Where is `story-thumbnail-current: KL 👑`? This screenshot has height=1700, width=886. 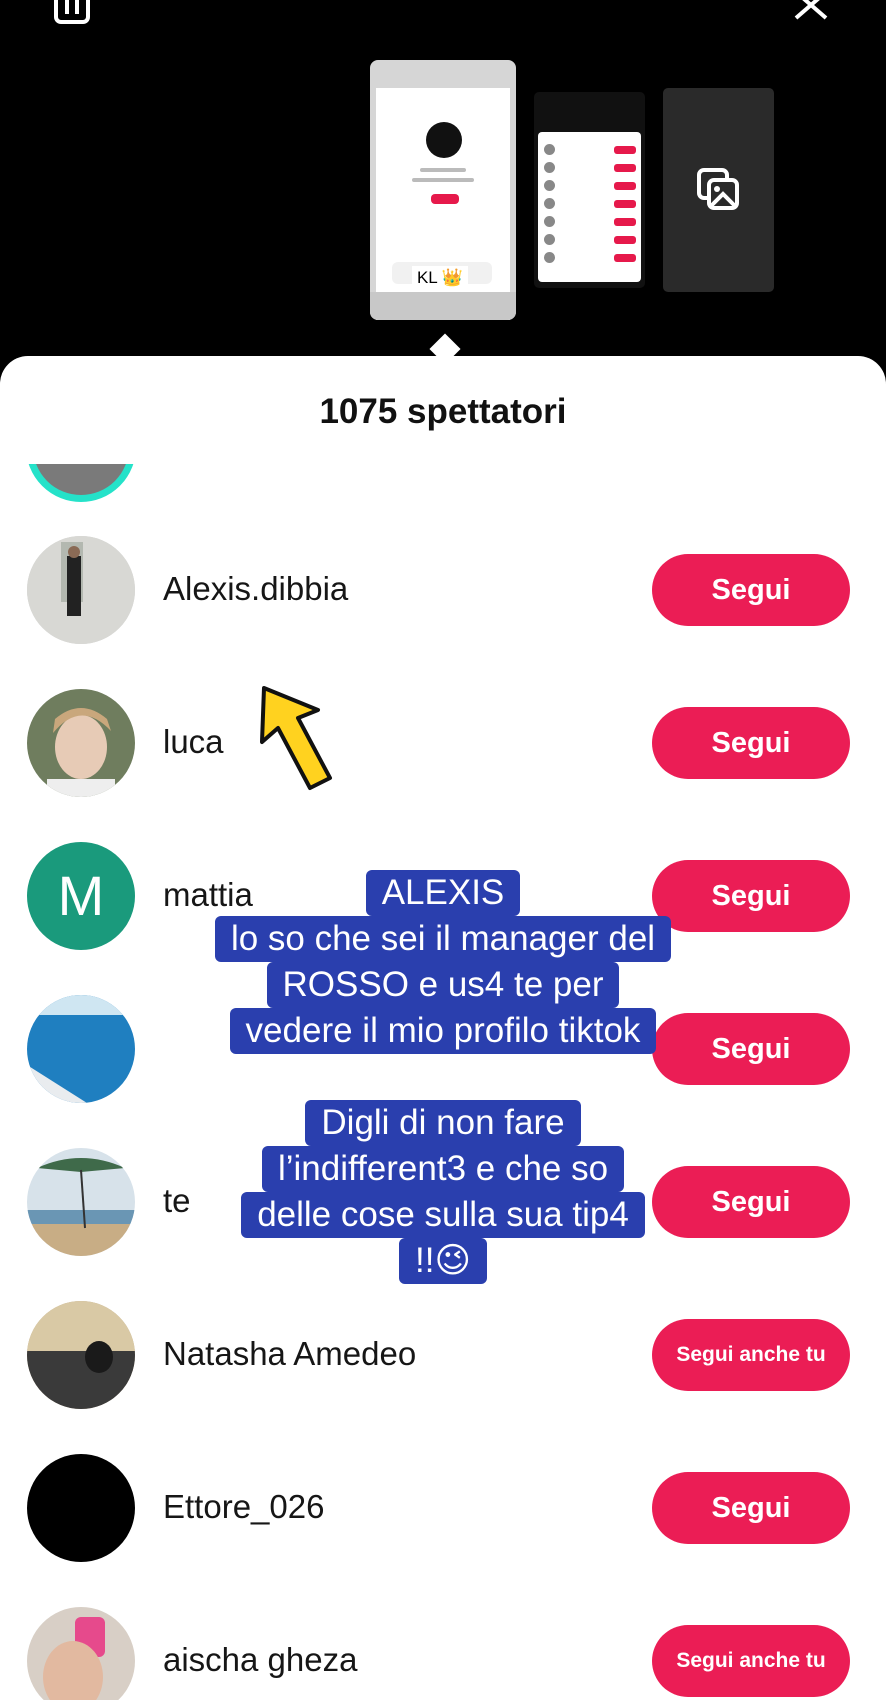 story-thumbnail-current: KL 👑 is located at coordinates (443, 190).